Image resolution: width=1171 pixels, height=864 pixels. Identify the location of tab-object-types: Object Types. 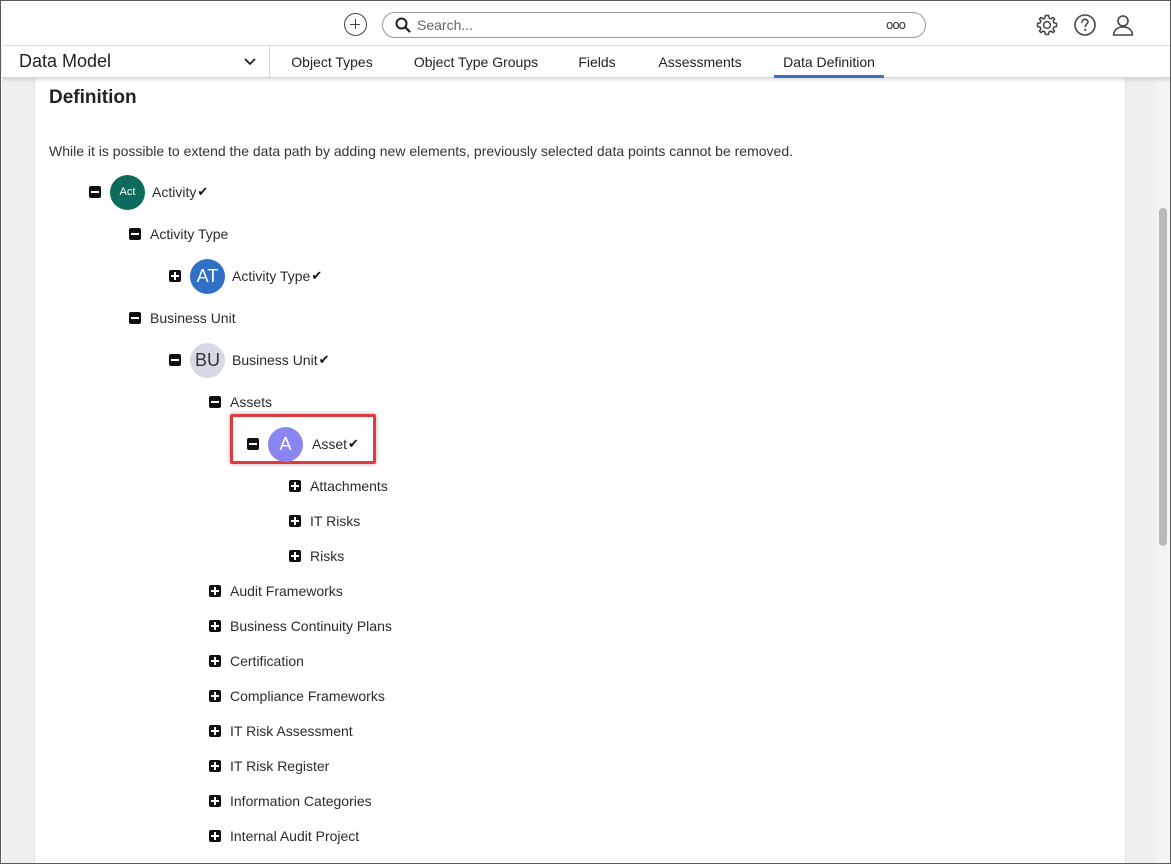
(332, 62).